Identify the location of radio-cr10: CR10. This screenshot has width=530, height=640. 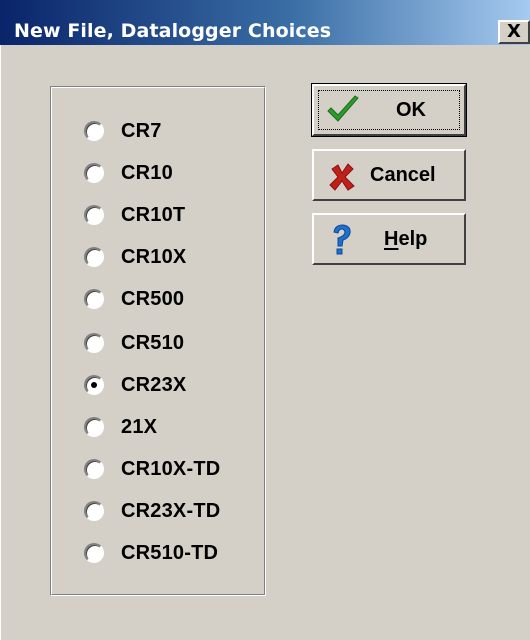
(128, 173).